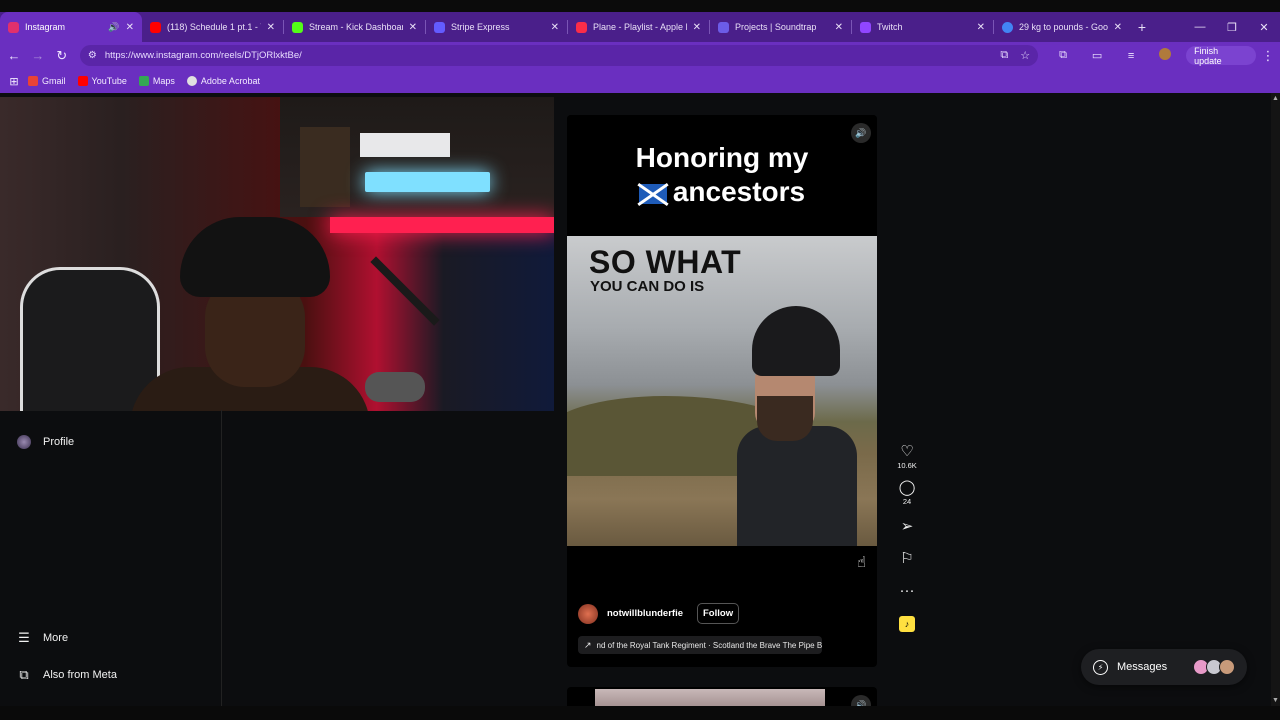 The width and height of the screenshot is (1280, 720). What do you see at coordinates (38, 55) in the screenshot?
I see `forward-icon: →` at bounding box center [38, 55].